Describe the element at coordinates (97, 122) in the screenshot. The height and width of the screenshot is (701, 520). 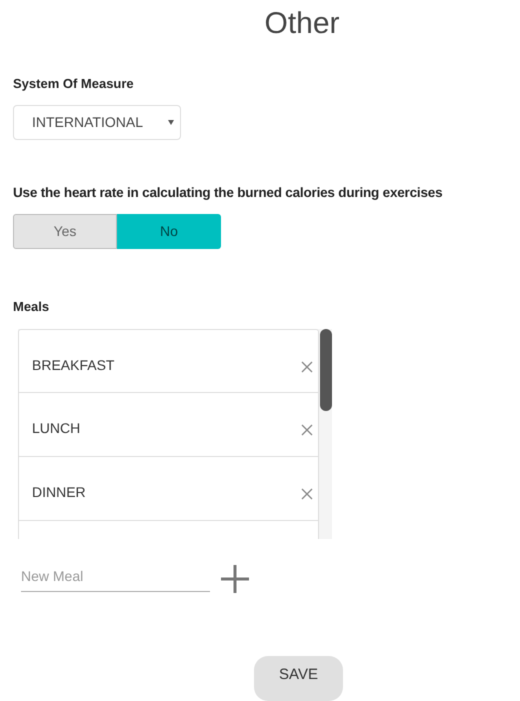
I see `measure-dropdown: INTERNATIONAL` at that location.